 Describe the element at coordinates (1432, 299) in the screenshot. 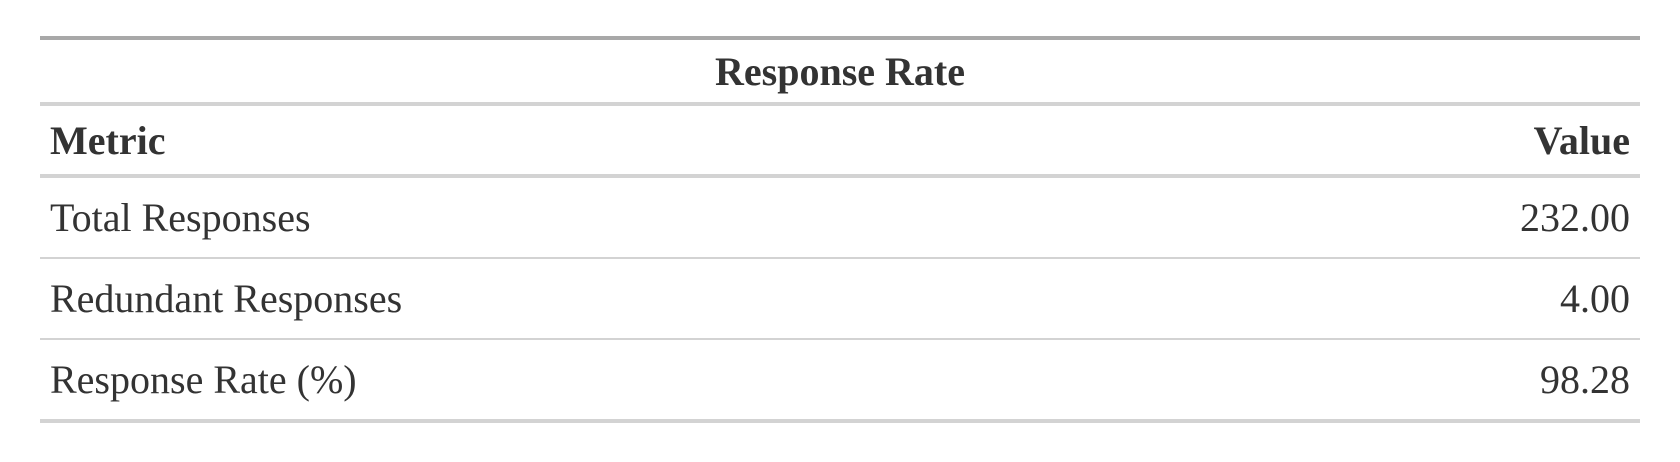

I see `value-cell: 4.00` at that location.